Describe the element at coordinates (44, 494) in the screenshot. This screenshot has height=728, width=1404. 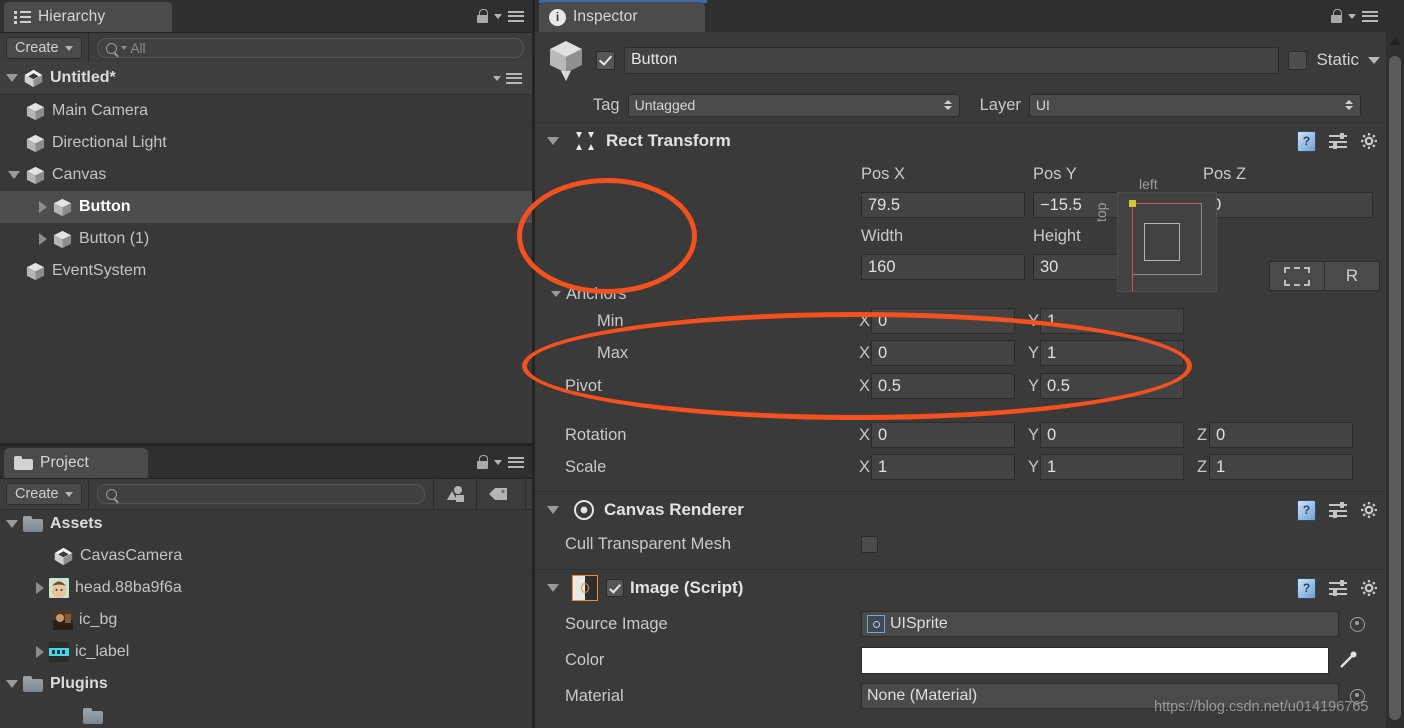
I see `project-create-button: Create` at that location.